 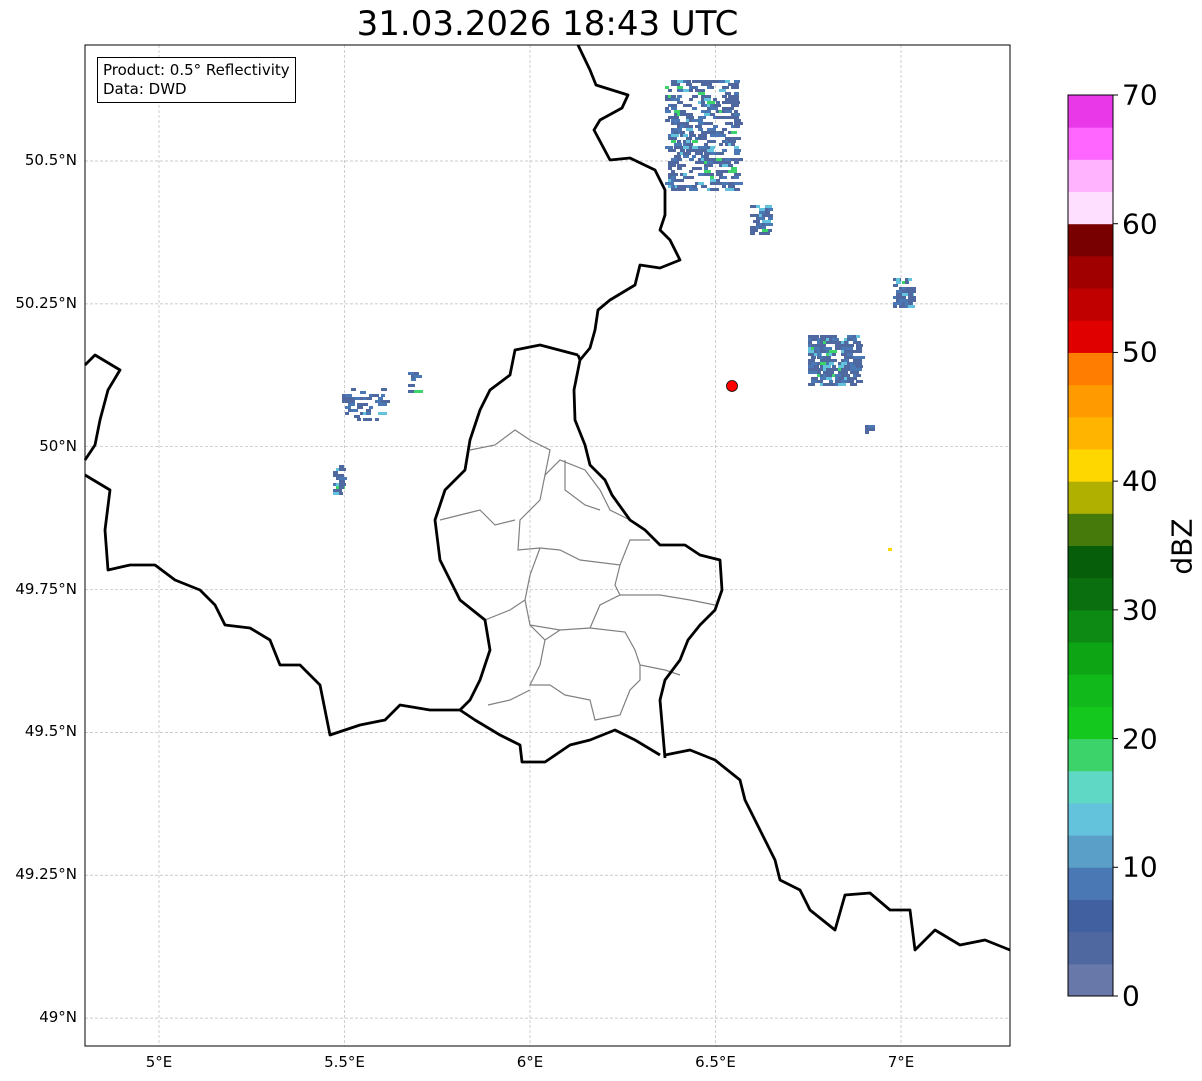 What do you see at coordinates (196, 70) in the screenshot?
I see `product-label: Product: 0.5° Reflectivity` at bounding box center [196, 70].